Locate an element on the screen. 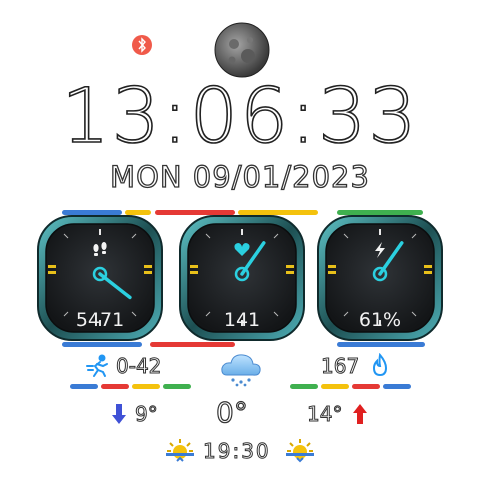 This screenshot has width=480, height=480. rain-cloud-icon is located at coordinates (241, 369).